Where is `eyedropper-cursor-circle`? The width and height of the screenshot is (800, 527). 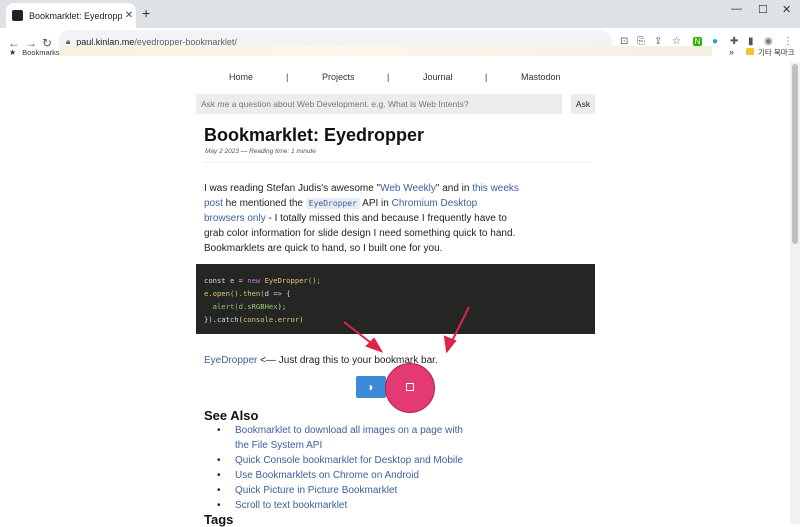
eyedropper-cursor-circle is located at coordinates (410, 388).